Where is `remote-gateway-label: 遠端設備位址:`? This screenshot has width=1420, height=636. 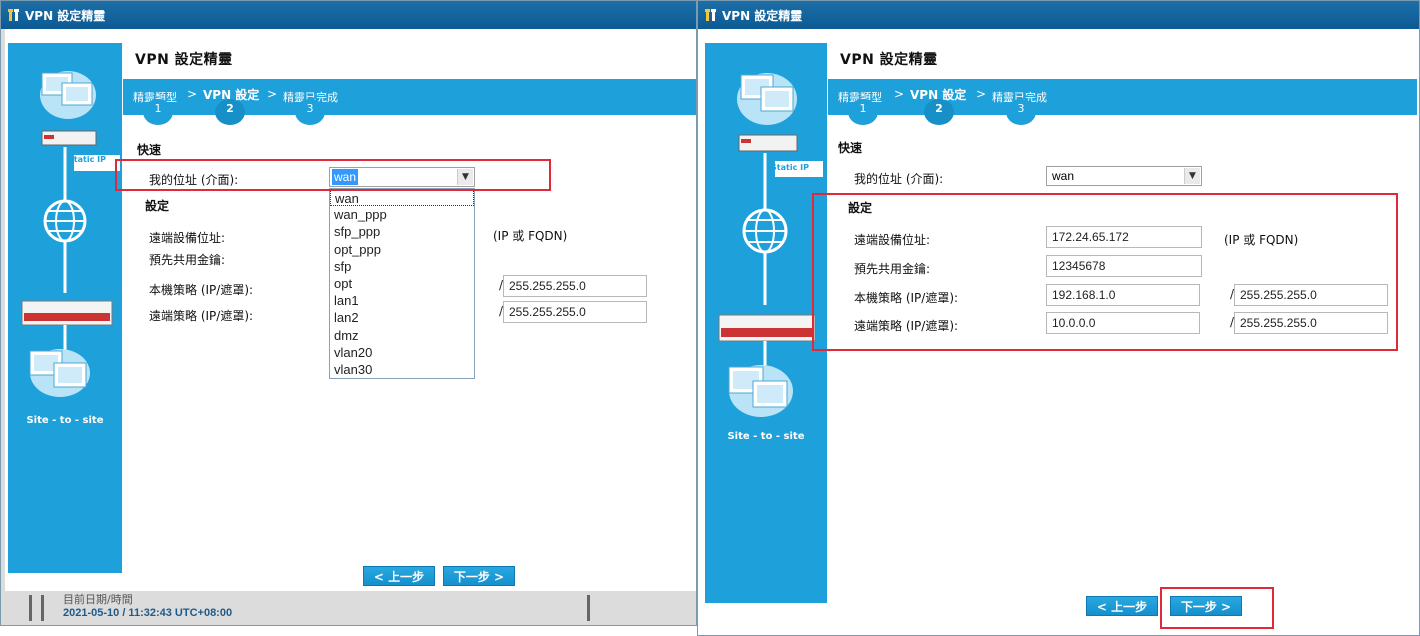 remote-gateway-label: 遠端設備位址: is located at coordinates (187, 238).